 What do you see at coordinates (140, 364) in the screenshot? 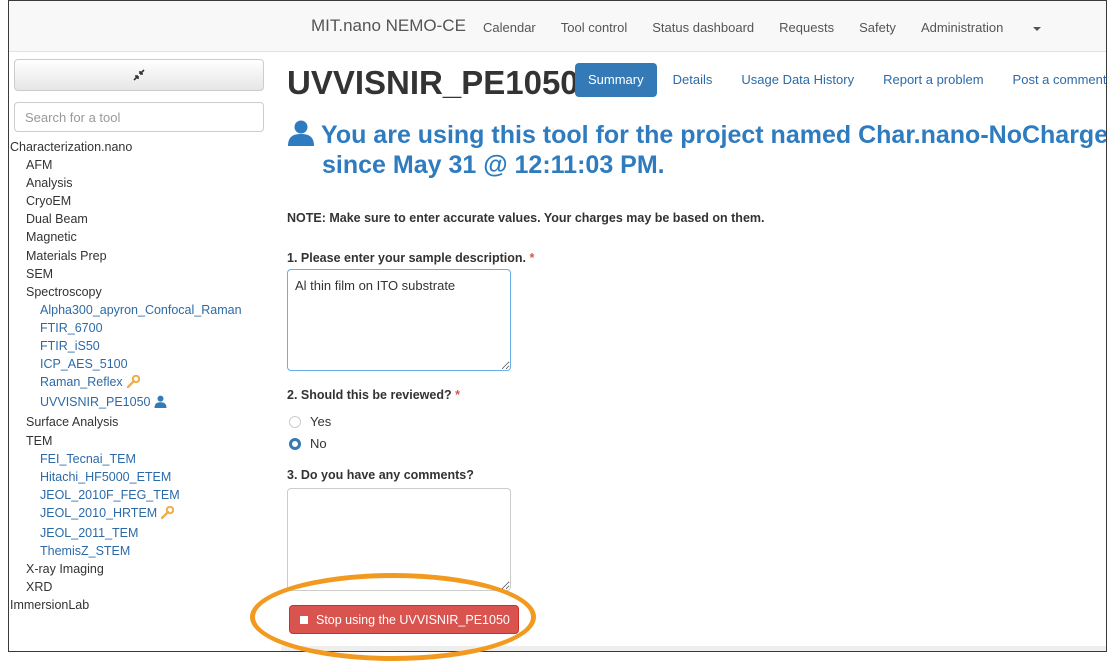
I see `sidebar-item-icp-aes-5100: ICP_AES_5100` at bounding box center [140, 364].